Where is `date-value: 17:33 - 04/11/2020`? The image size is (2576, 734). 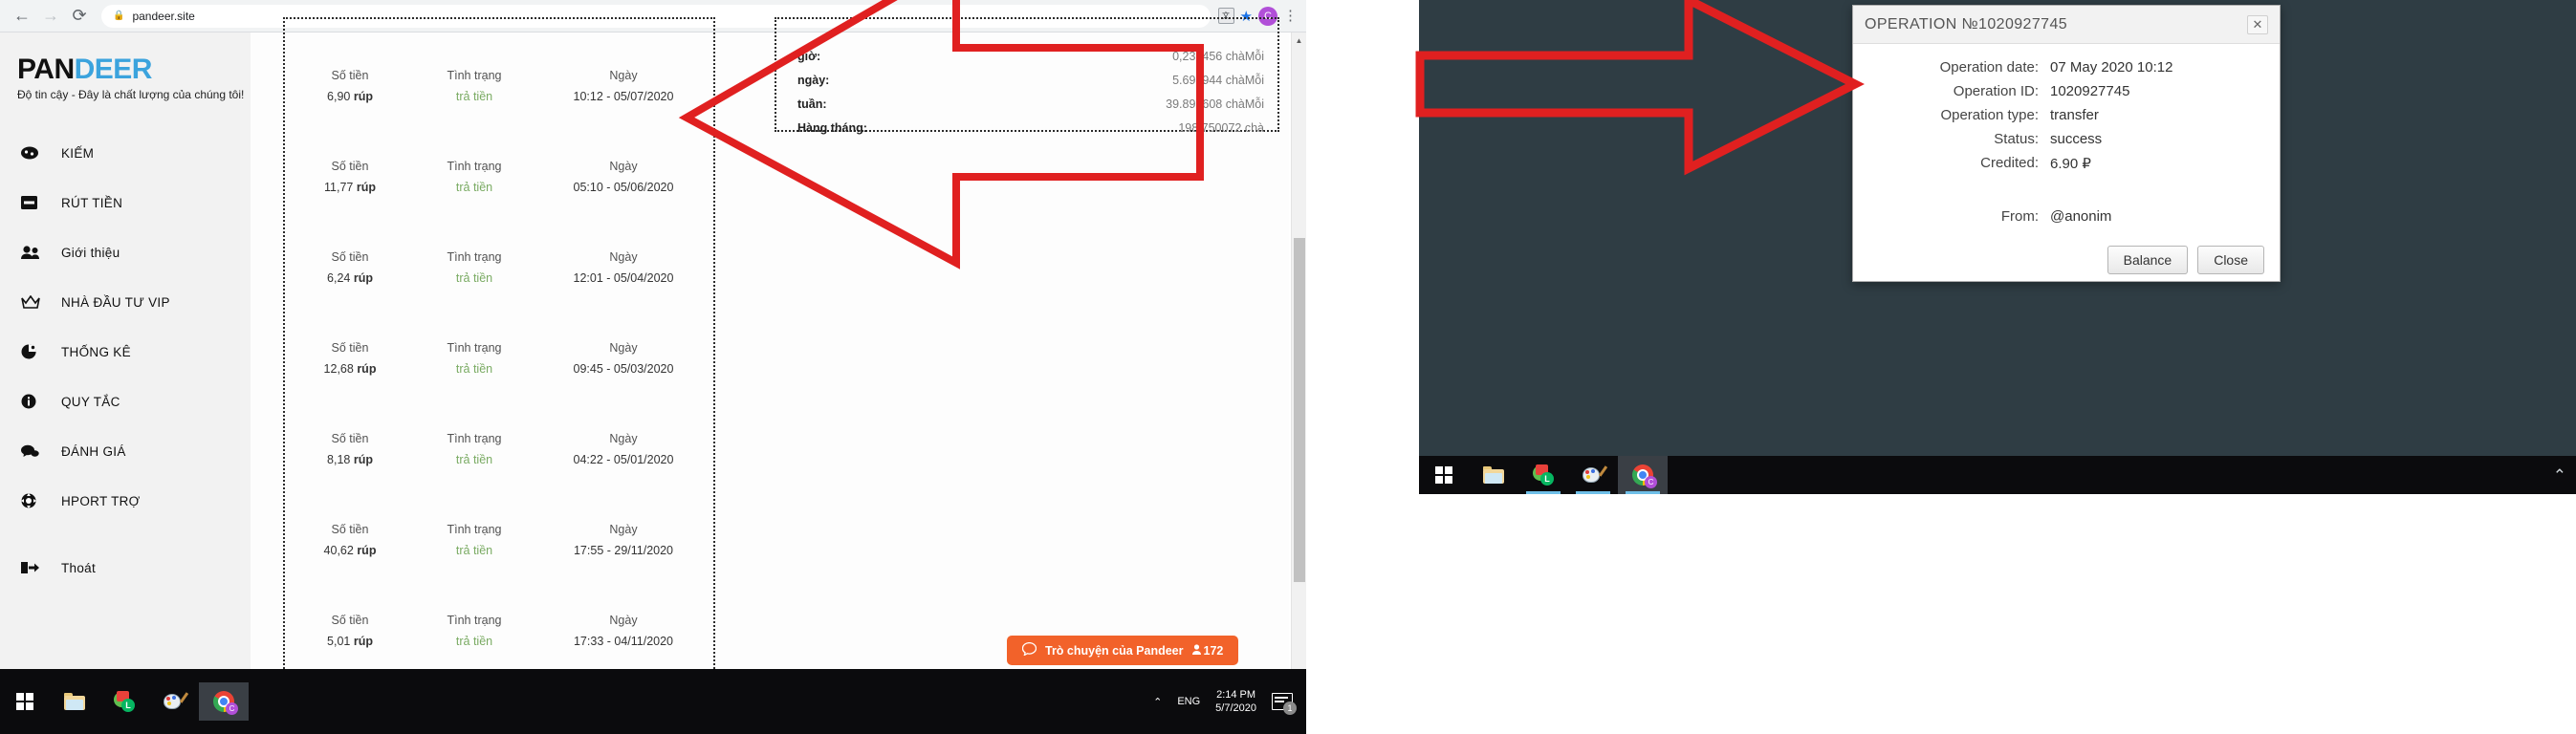 date-value: 17:33 - 04/11/2020 is located at coordinates (623, 641).